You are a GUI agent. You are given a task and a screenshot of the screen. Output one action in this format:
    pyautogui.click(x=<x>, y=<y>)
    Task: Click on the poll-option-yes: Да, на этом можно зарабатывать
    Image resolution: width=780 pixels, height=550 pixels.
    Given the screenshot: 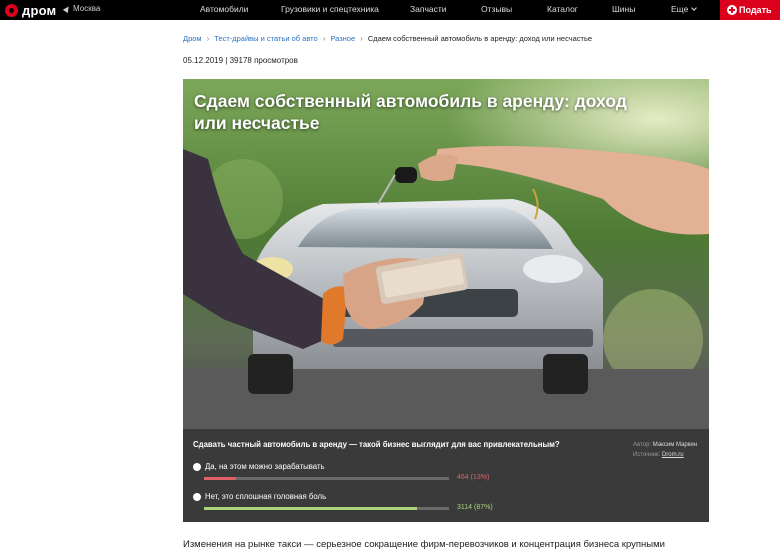 What is the action you would take?
    pyautogui.click(x=259, y=466)
    